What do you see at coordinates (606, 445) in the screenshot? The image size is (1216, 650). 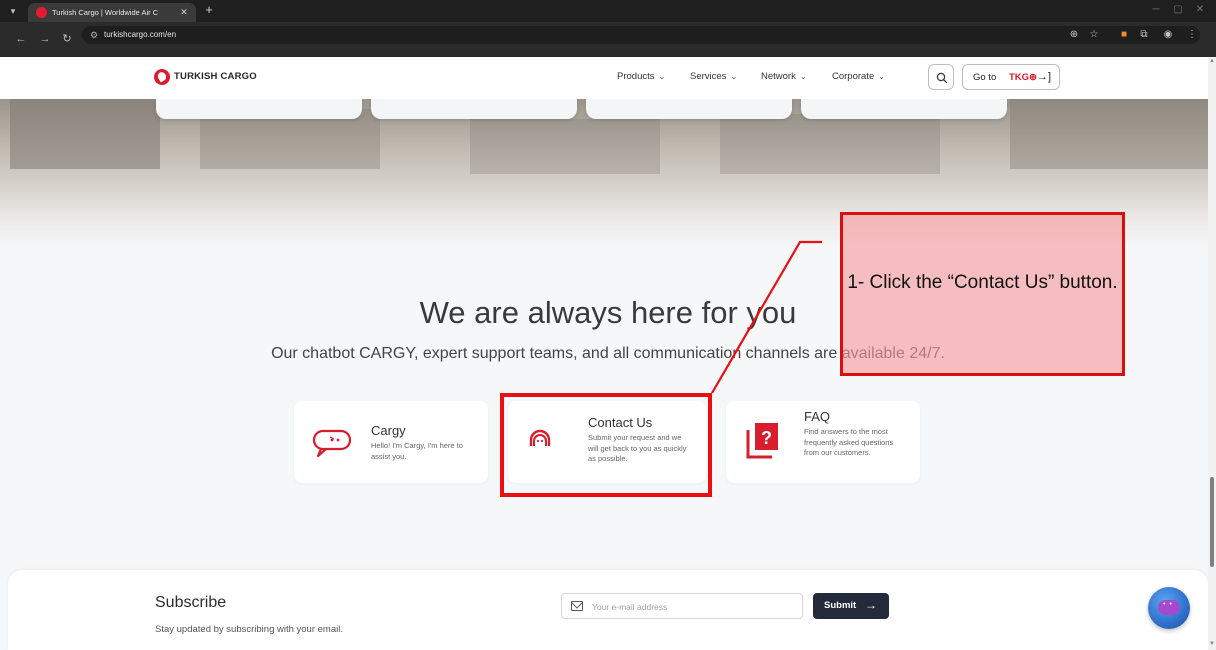 I see `annotation-highlight-box` at bounding box center [606, 445].